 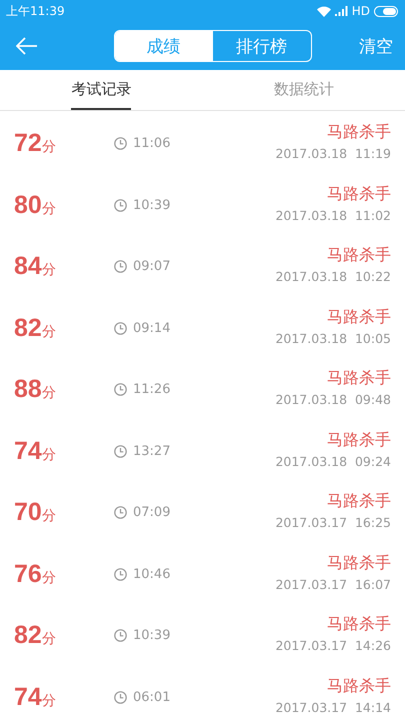 What do you see at coordinates (341, 11) in the screenshot?
I see `signal-icon` at bounding box center [341, 11].